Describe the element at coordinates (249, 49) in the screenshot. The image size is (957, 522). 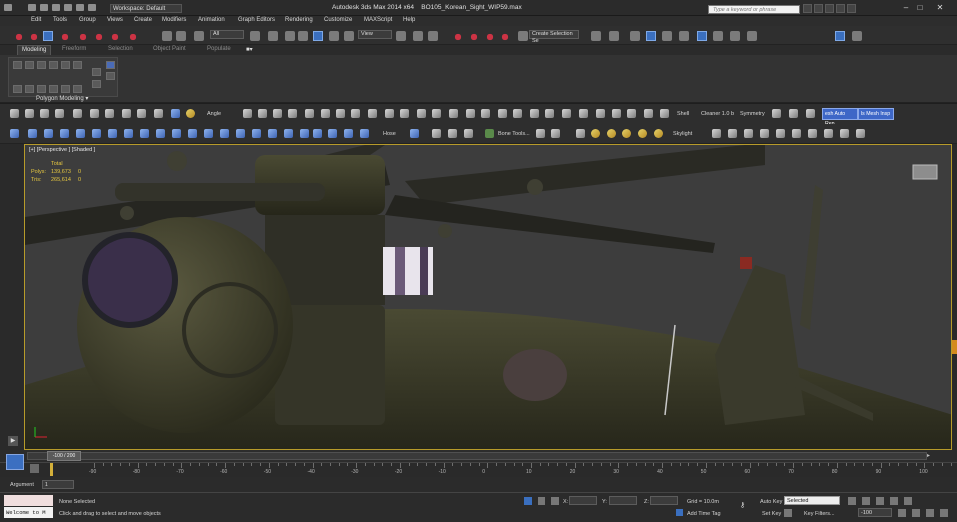
I see `ribbon-options-icon: ■▾` at that location.